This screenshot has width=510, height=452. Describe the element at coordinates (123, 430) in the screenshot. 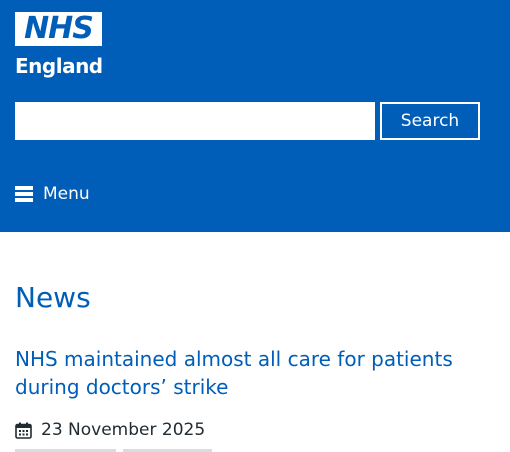

I see `article-date-text: 23 November 2025` at that location.